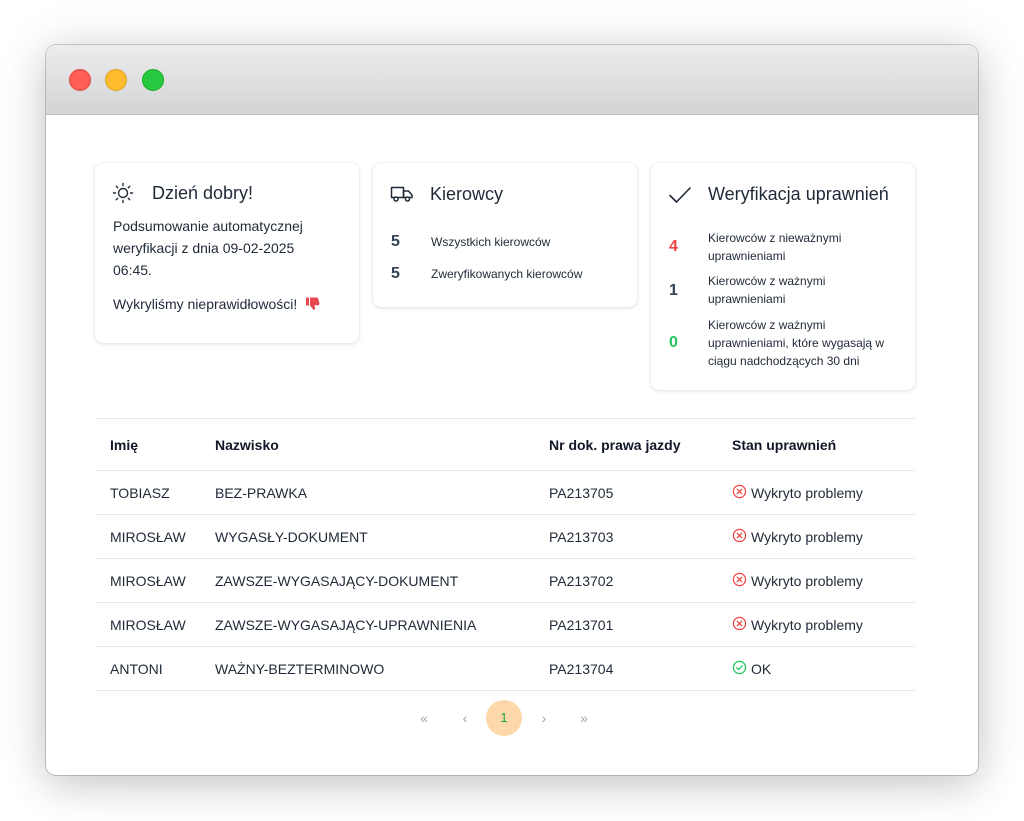 Image resolution: width=1024 pixels, height=821 pixels. I want to click on thumbs-down-icon, so click(313, 304).